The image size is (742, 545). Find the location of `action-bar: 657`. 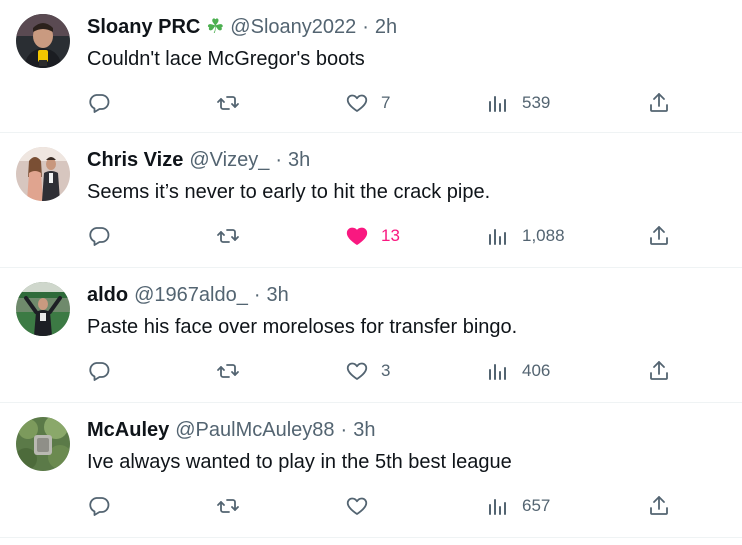

action-bar: 657 is located at coordinates (382, 506).